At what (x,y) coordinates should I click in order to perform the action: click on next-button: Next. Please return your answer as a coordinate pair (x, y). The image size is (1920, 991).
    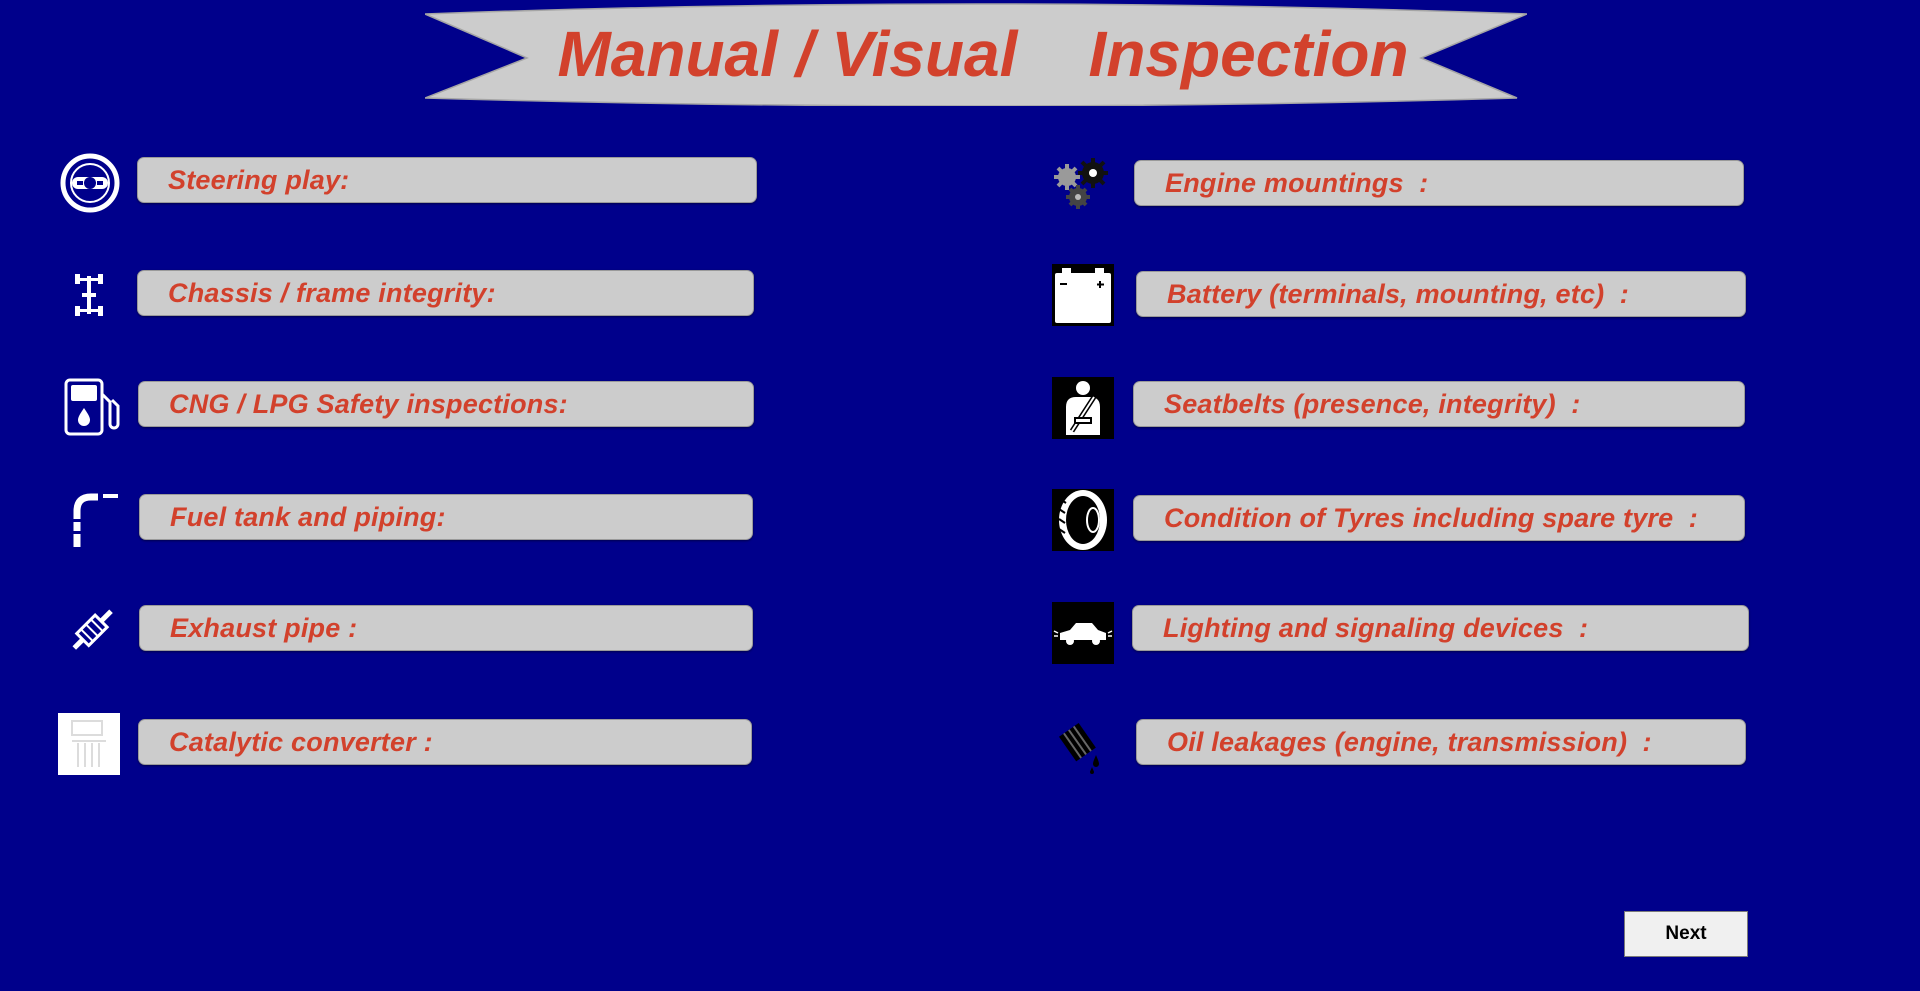
    Looking at the image, I should click on (1686, 934).